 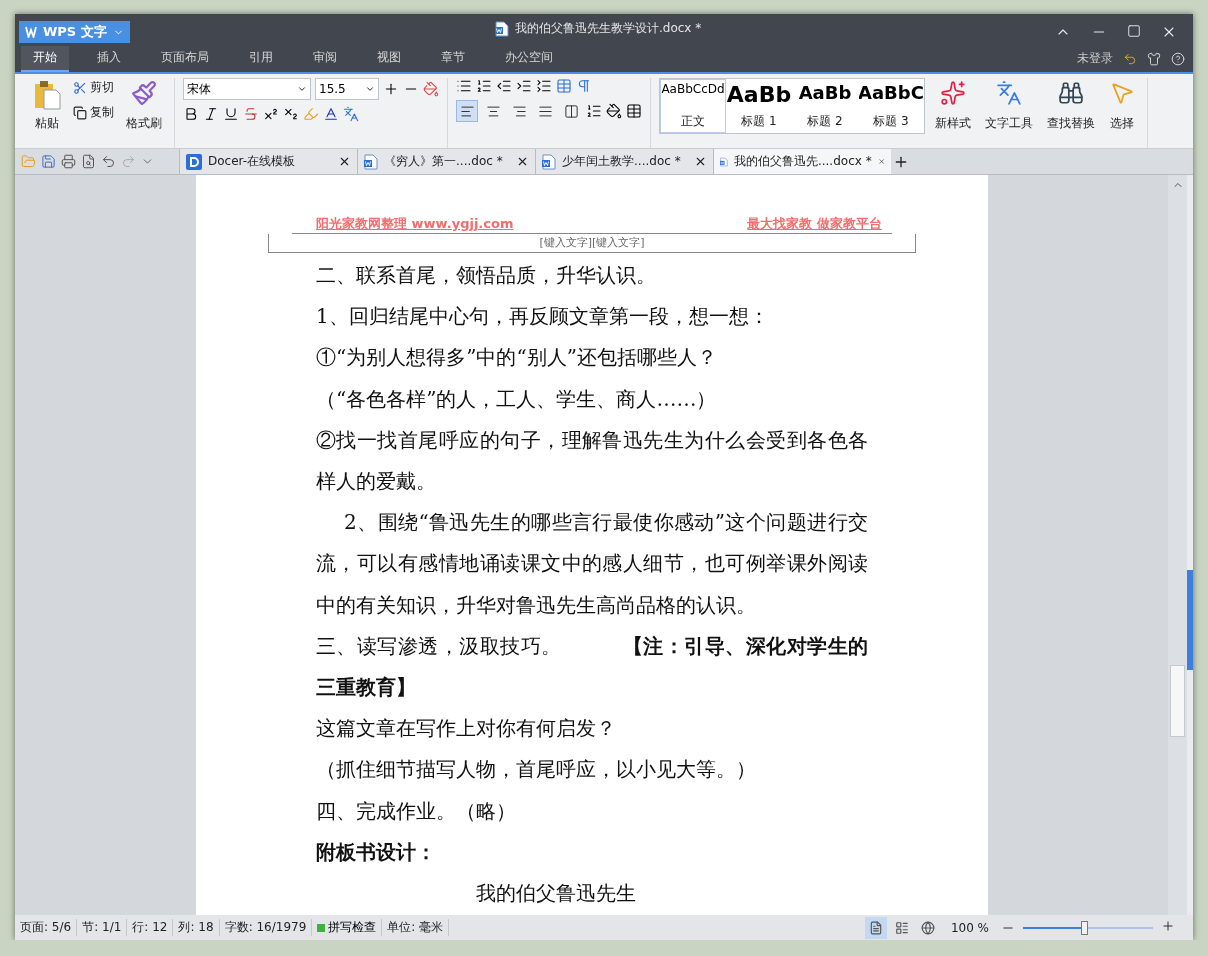 I want to click on zoom-reading: 100 %, so click(x=969, y=927).